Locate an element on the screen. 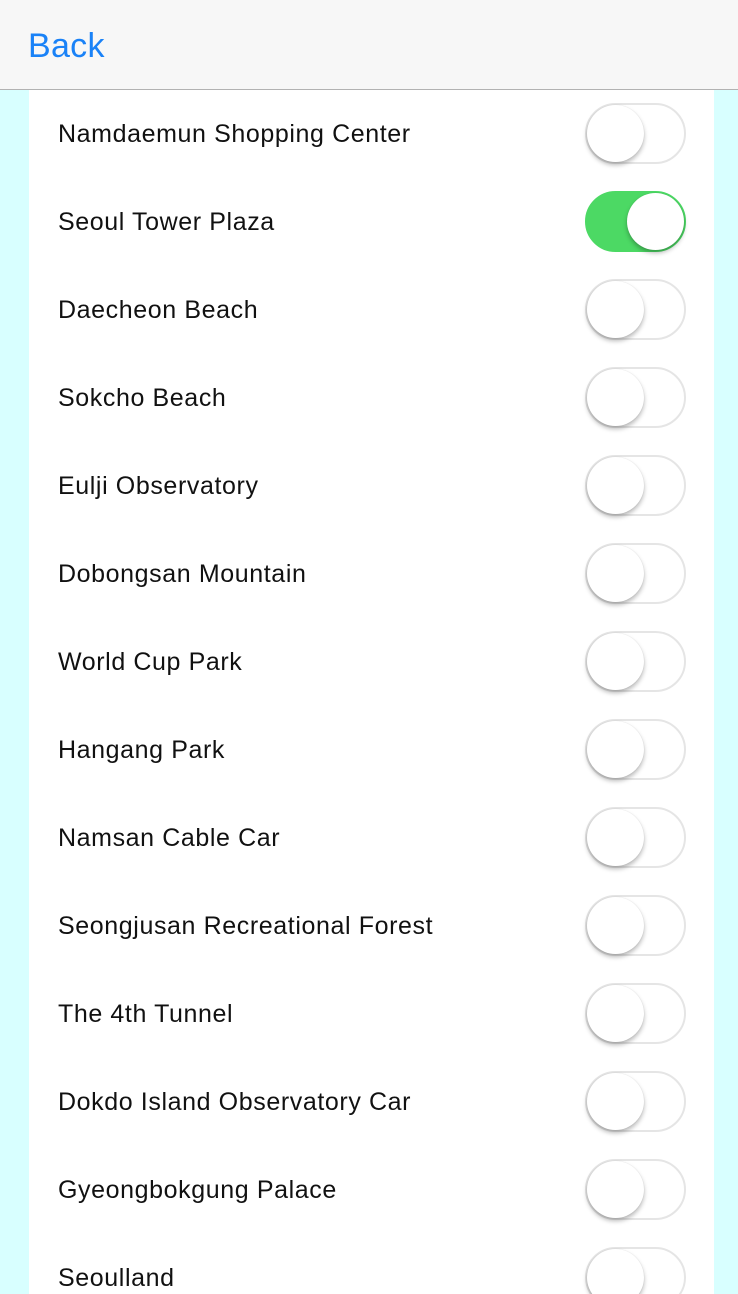 Image resolution: width=738 pixels, height=1294 pixels. place-label: Daecheon Beach is located at coordinates (158, 310).